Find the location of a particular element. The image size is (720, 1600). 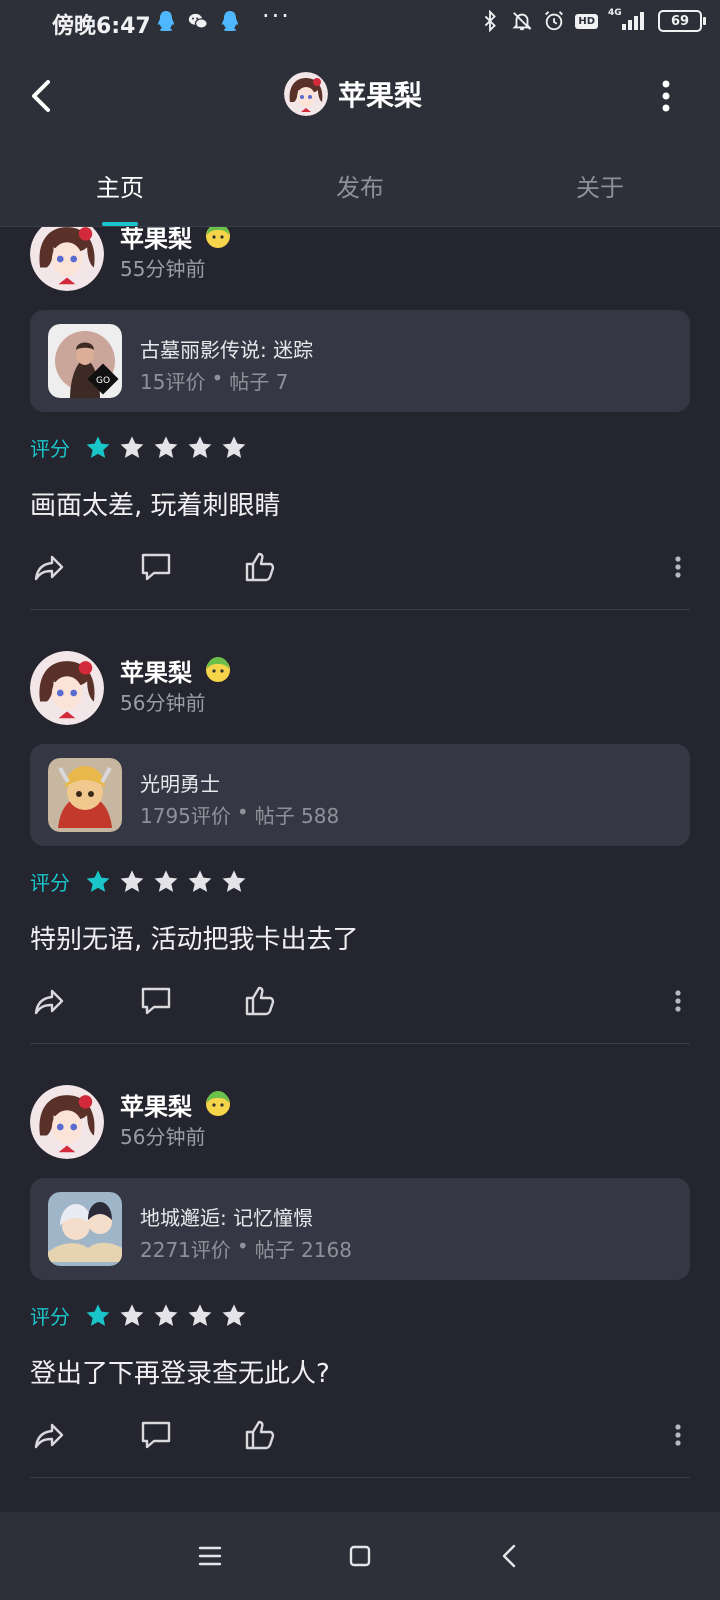

game-name: 地城邂逅: 记忆憧憬 is located at coordinates (227, 1218).